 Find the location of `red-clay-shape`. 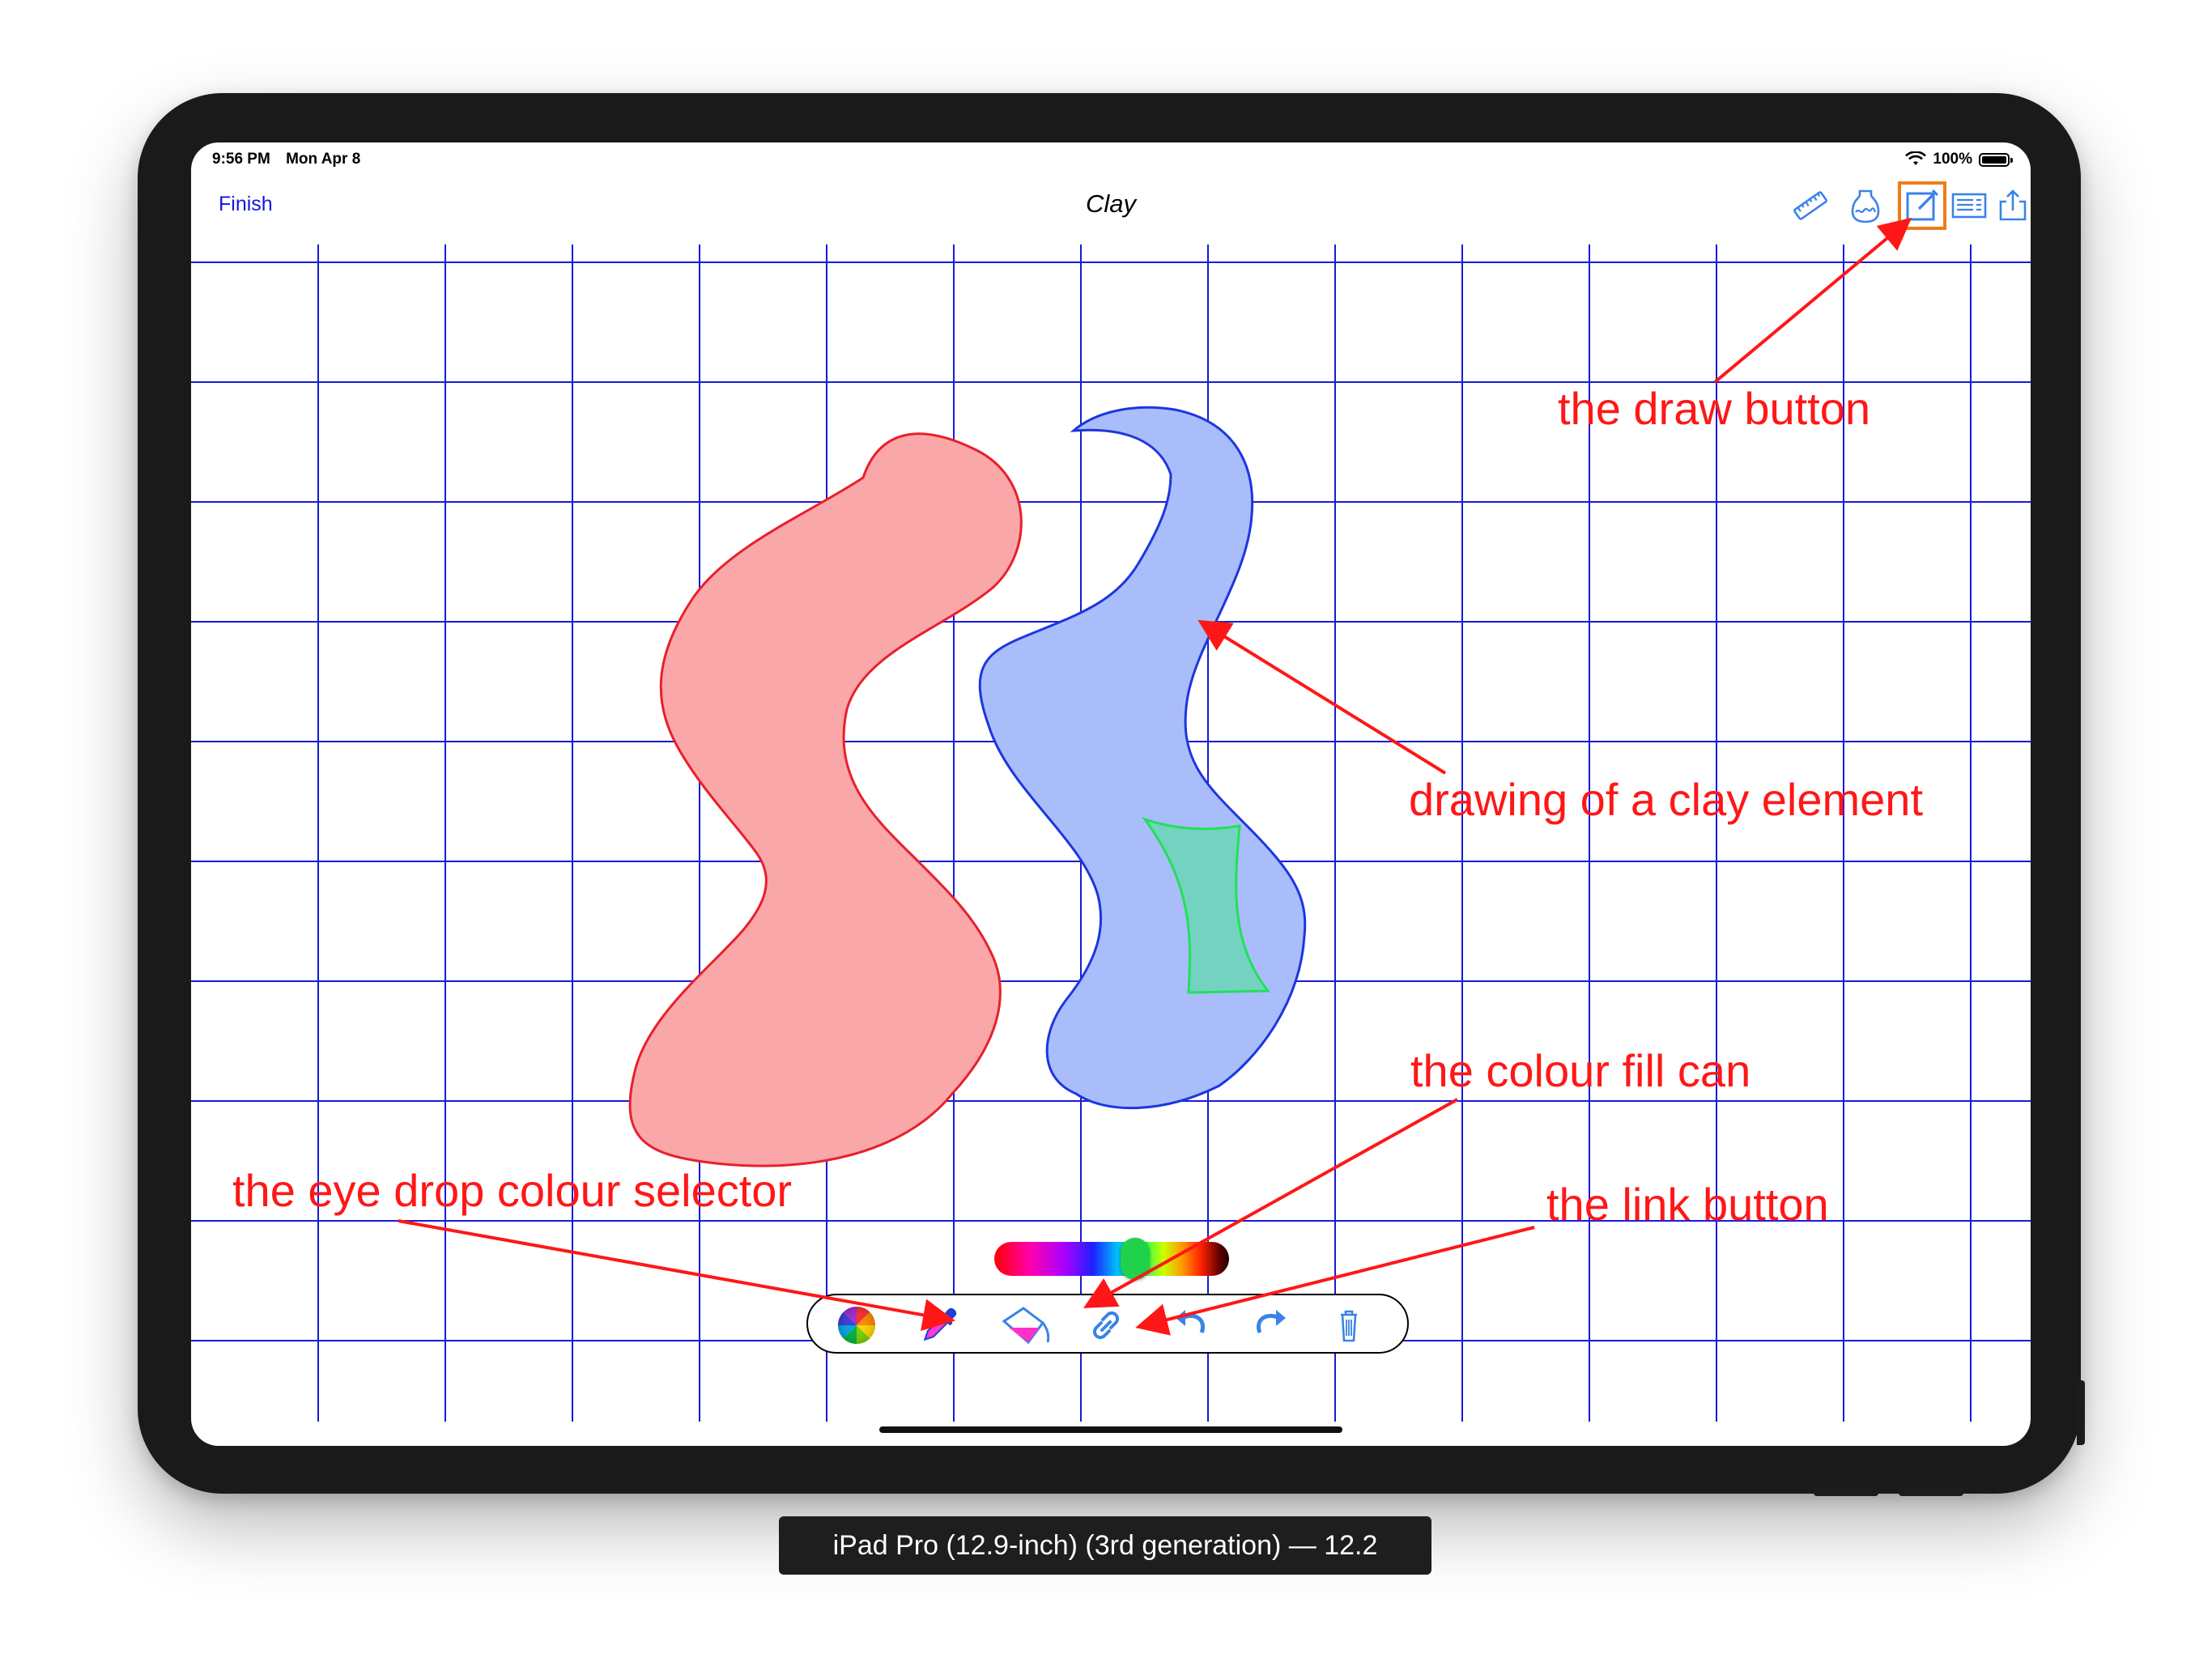

red-clay-shape is located at coordinates (825, 799).